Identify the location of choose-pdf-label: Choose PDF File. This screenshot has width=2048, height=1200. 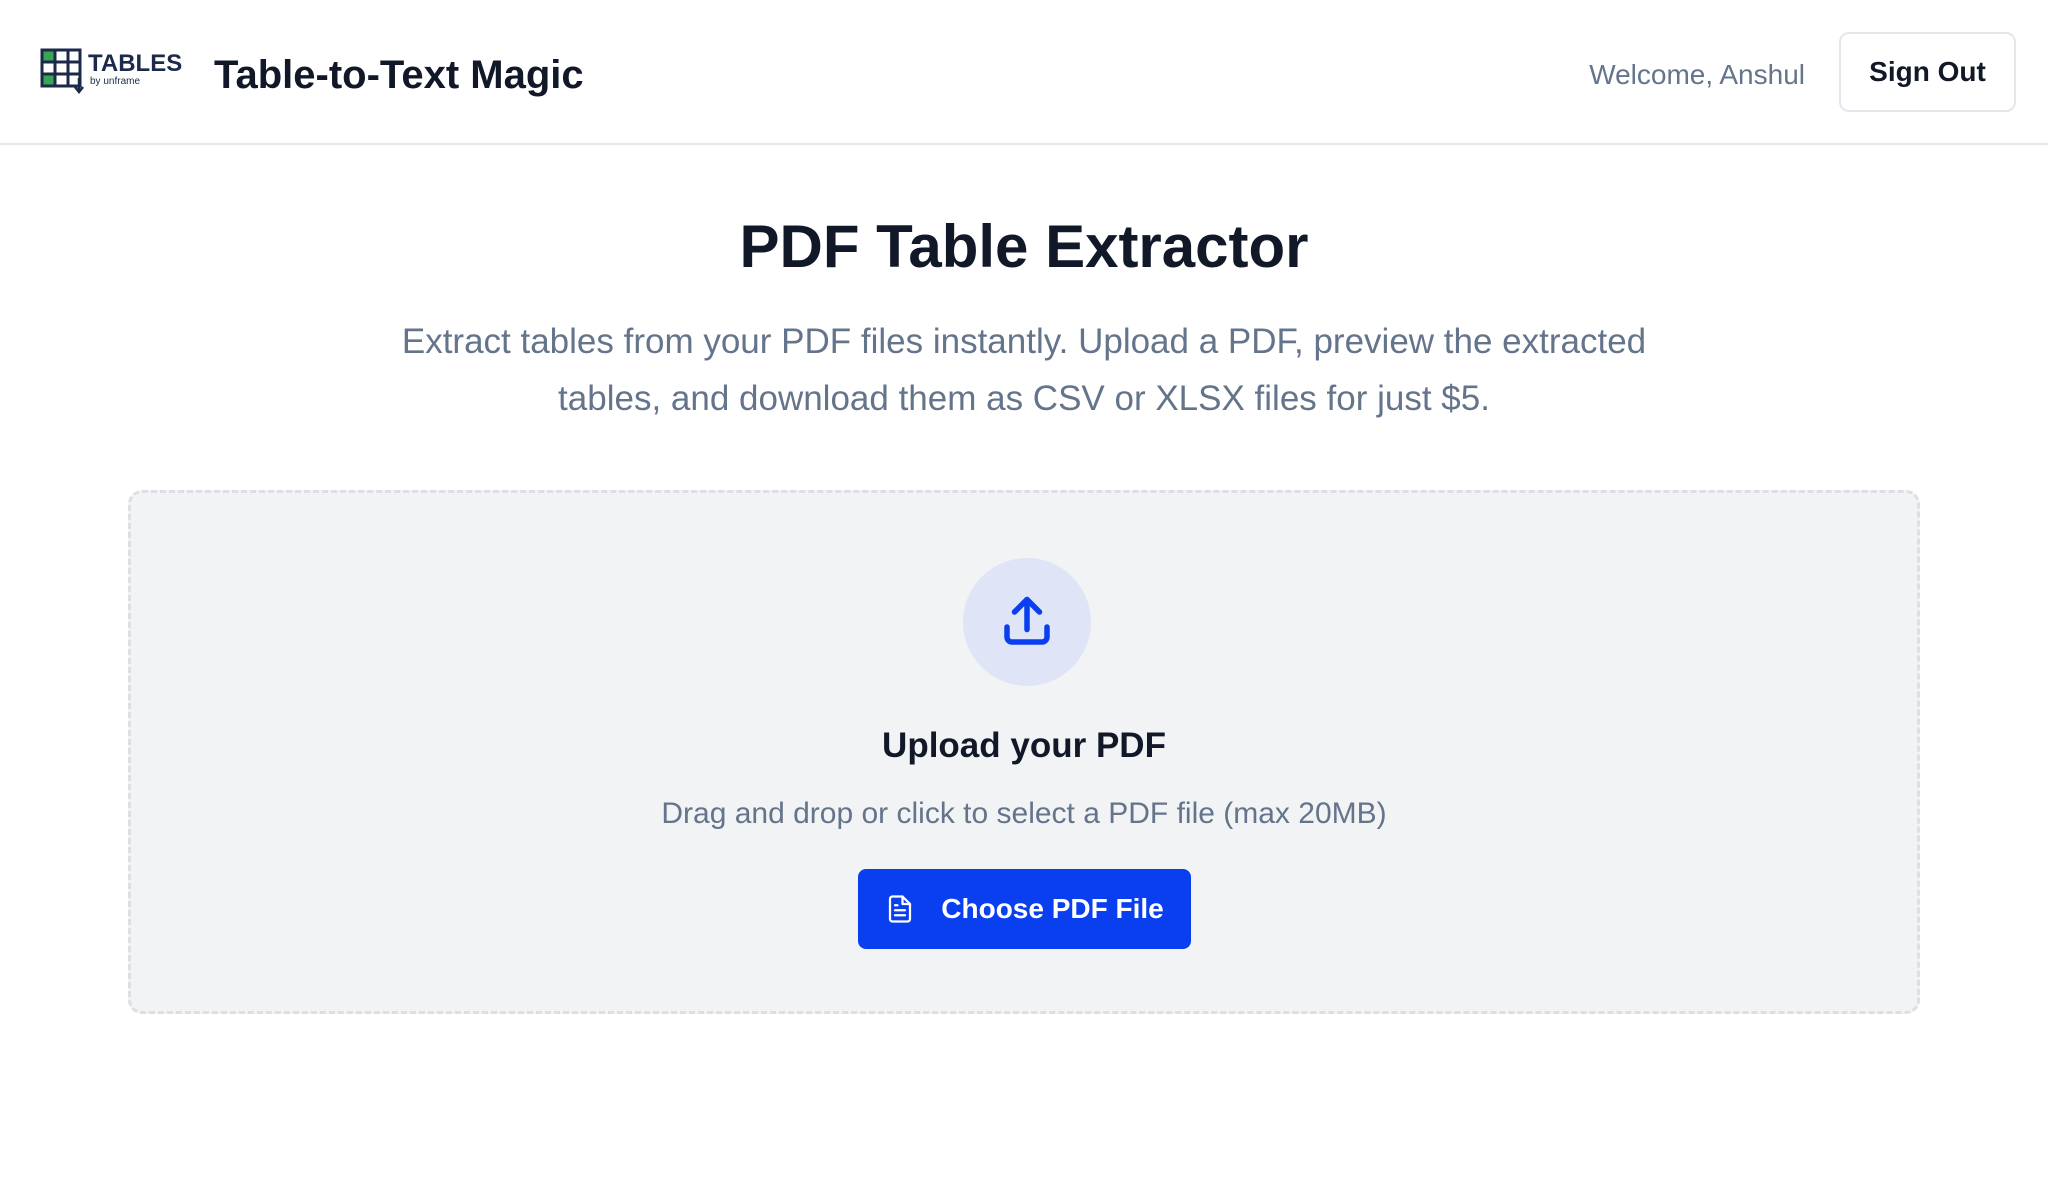
(1052, 908).